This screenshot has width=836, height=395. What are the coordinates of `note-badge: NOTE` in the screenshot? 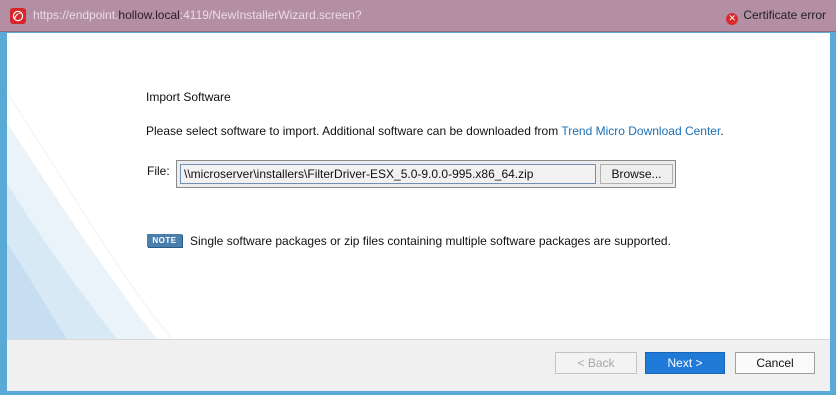 It's located at (164, 240).